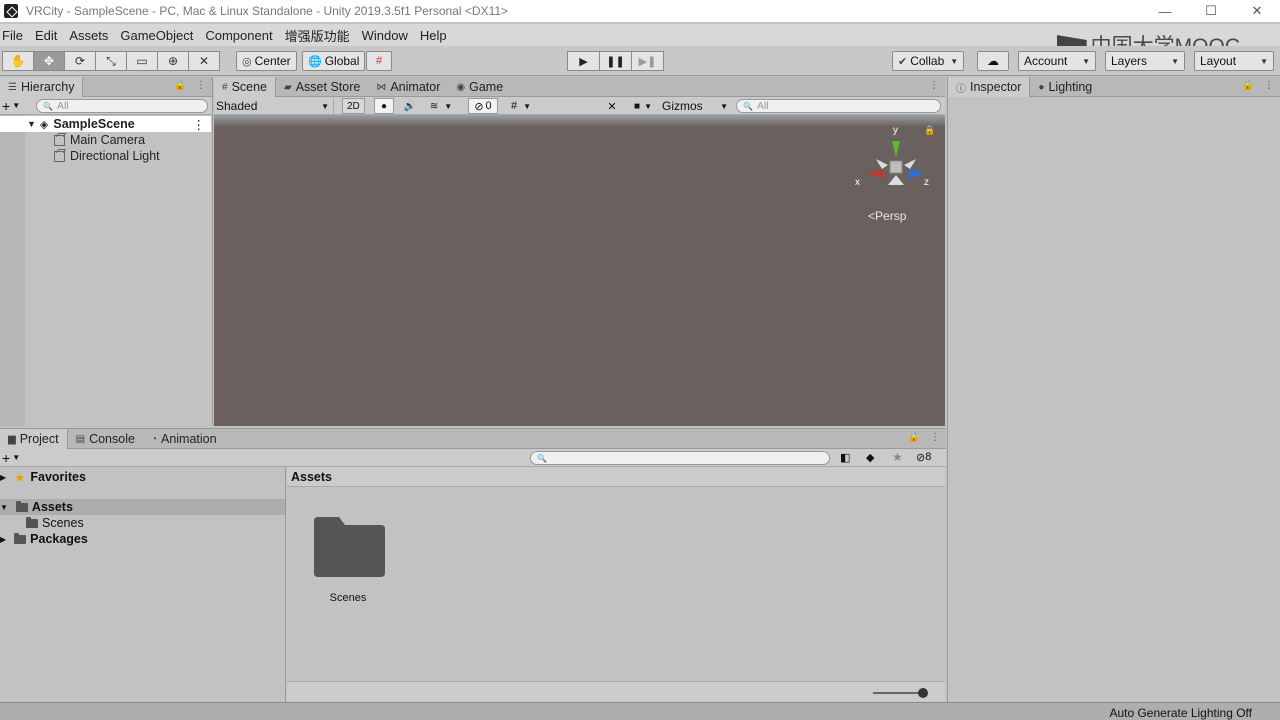 This screenshot has width=1280, height=720. Describe the element at coordinates (204, 61) in the screenshot. I see `custom-tool-button: ✕` at that location.